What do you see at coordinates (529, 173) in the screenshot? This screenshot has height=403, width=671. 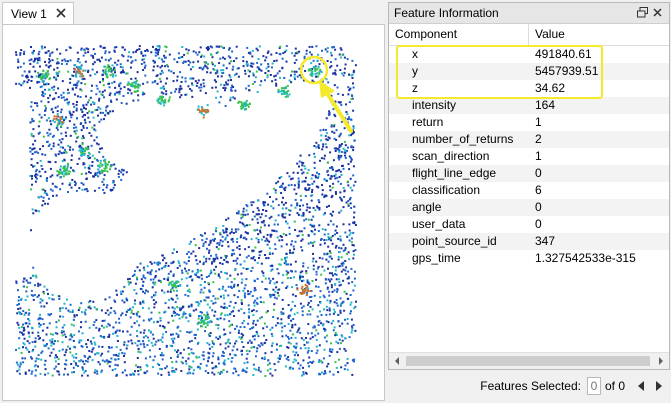 I see `table-row: flight_line_edge 0` at bounding box center [529, 173].